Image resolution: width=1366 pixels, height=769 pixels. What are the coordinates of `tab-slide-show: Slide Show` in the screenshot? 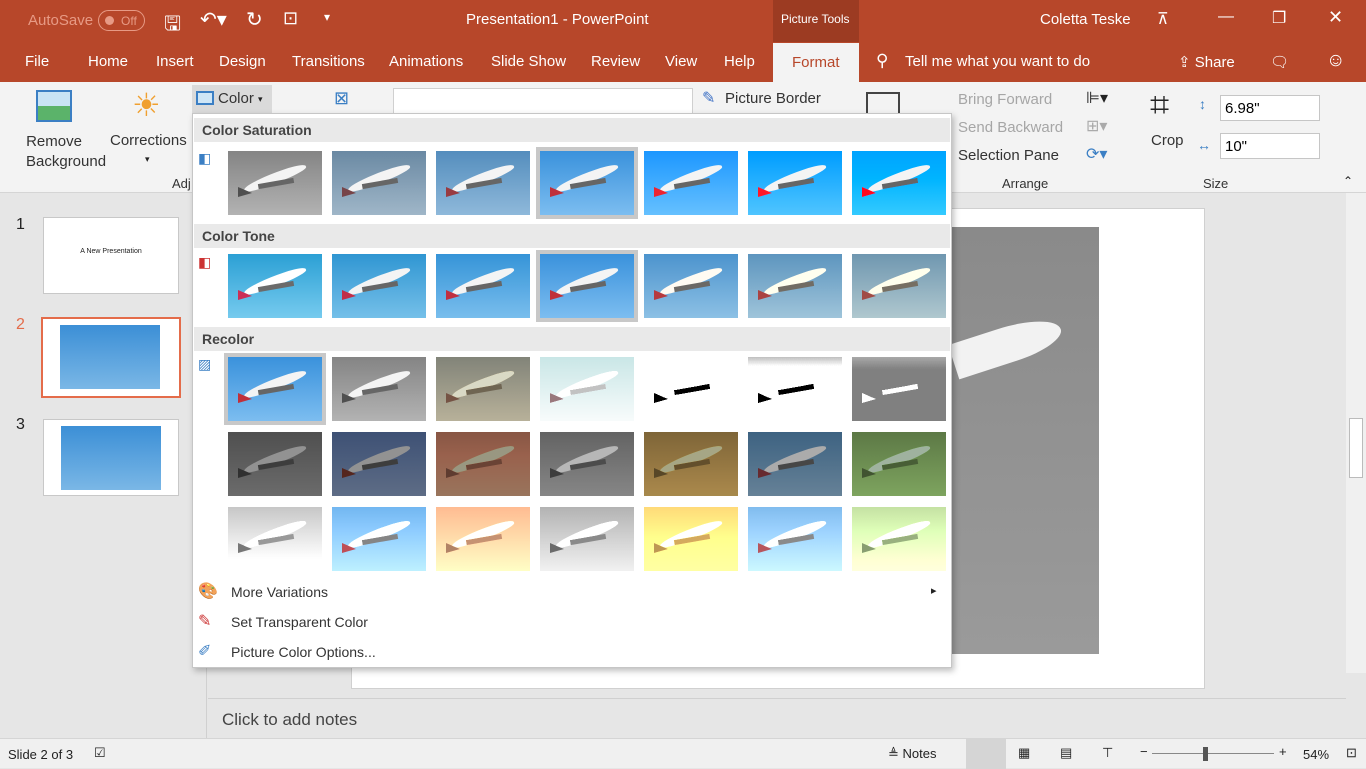 It's located at (528, 61).